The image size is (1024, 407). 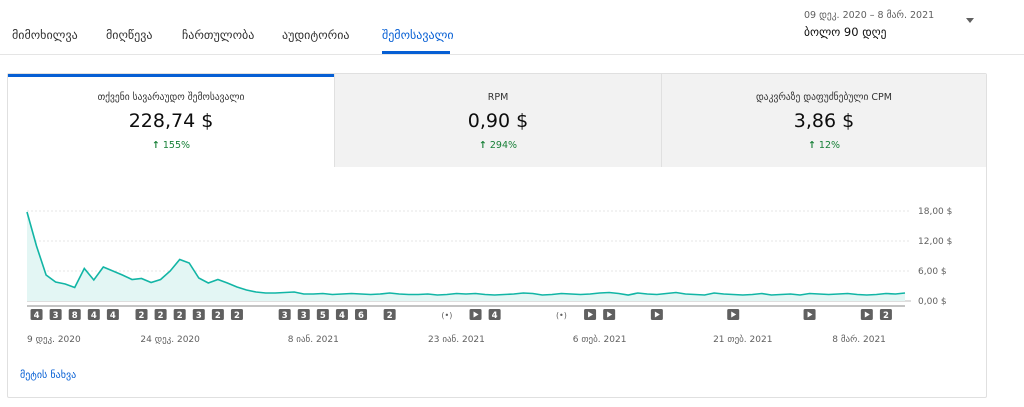 What do you see at coordinates (316, 35) in the screenshot?
I see `tab-audience: აუდიტორია` at bounding box center [316, 35].